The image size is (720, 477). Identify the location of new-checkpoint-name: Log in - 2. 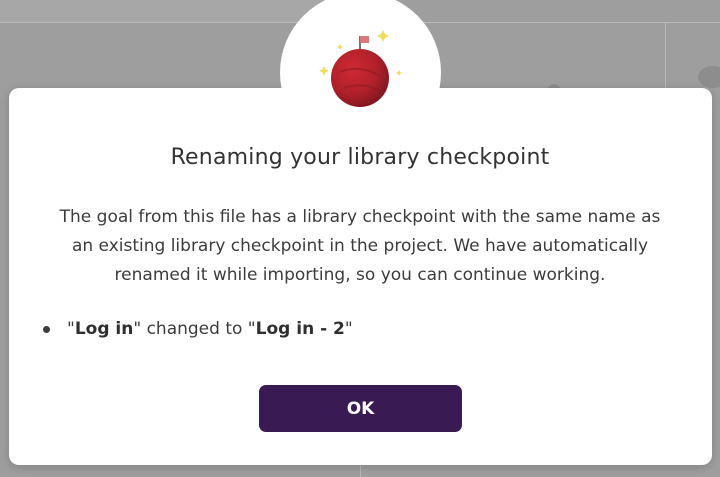
(300, 329).